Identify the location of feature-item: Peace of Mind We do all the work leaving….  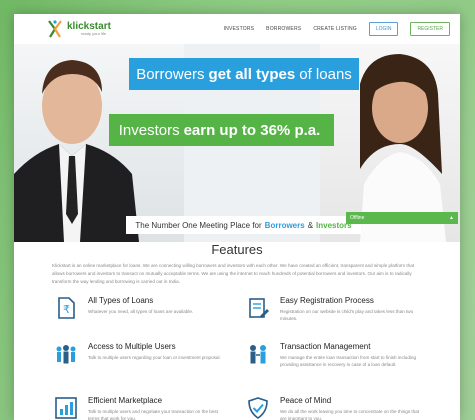
(336, 408).